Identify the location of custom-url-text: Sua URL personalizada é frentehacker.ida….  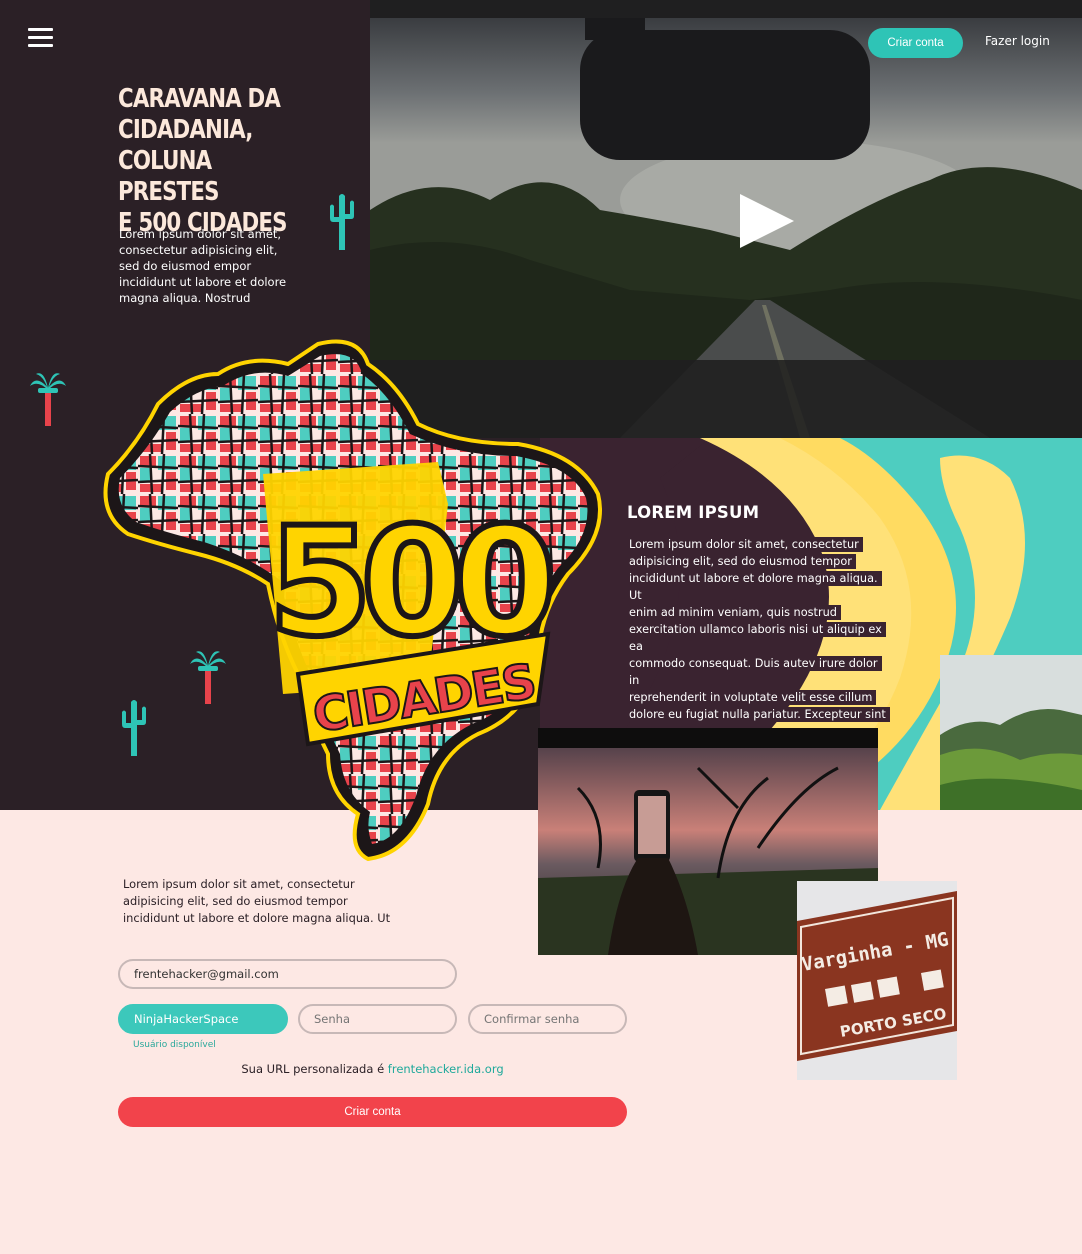
(372, 1069).